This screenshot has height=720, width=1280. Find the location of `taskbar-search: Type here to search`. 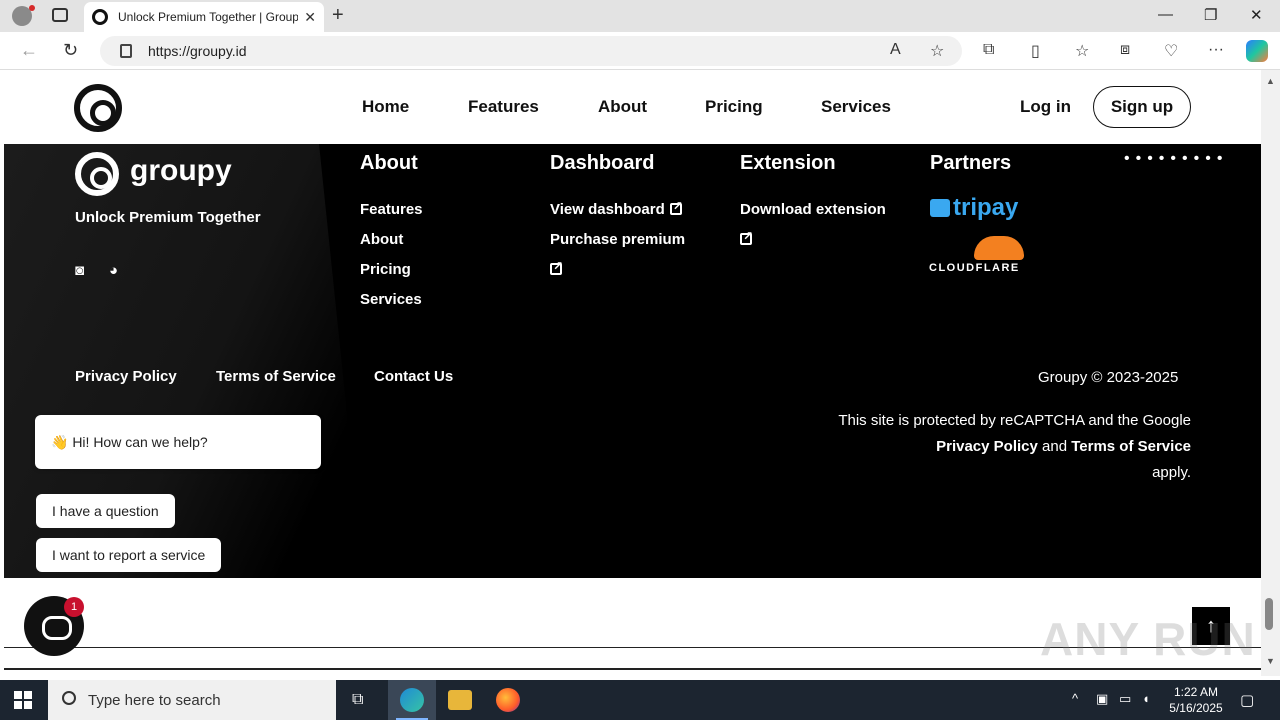

taskbar-search: Type here to search is located at coordinates (192, 700).